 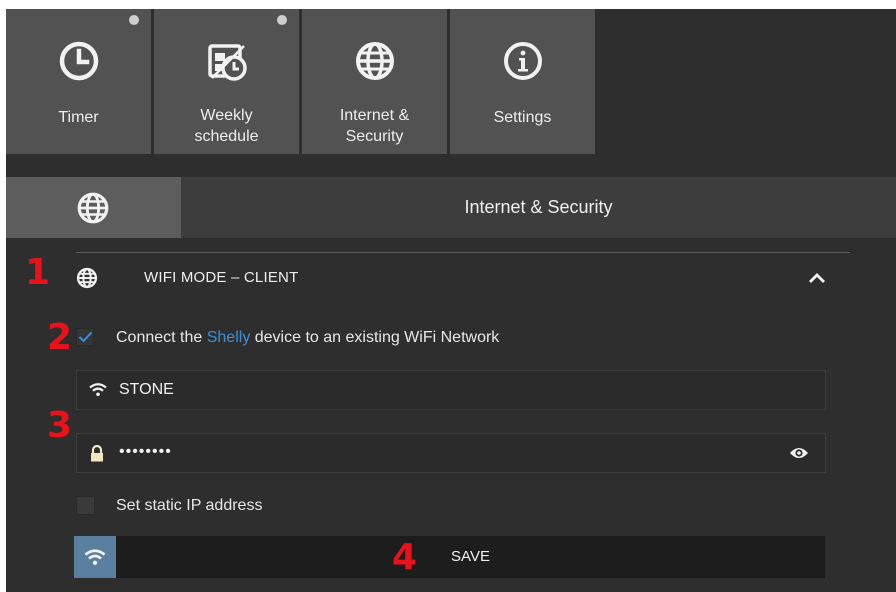 I want to click on annotation-2: 2, so click(x=60, y=337).